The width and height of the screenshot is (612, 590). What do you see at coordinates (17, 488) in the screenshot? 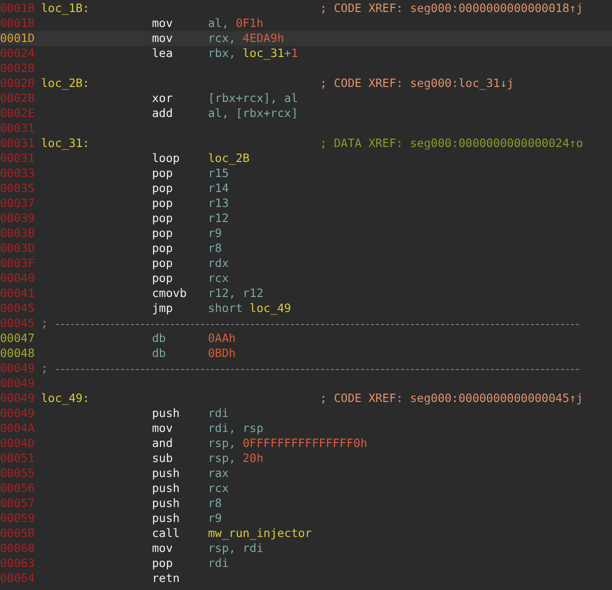
I see `address: 00056` at bounding box center [17, 488].